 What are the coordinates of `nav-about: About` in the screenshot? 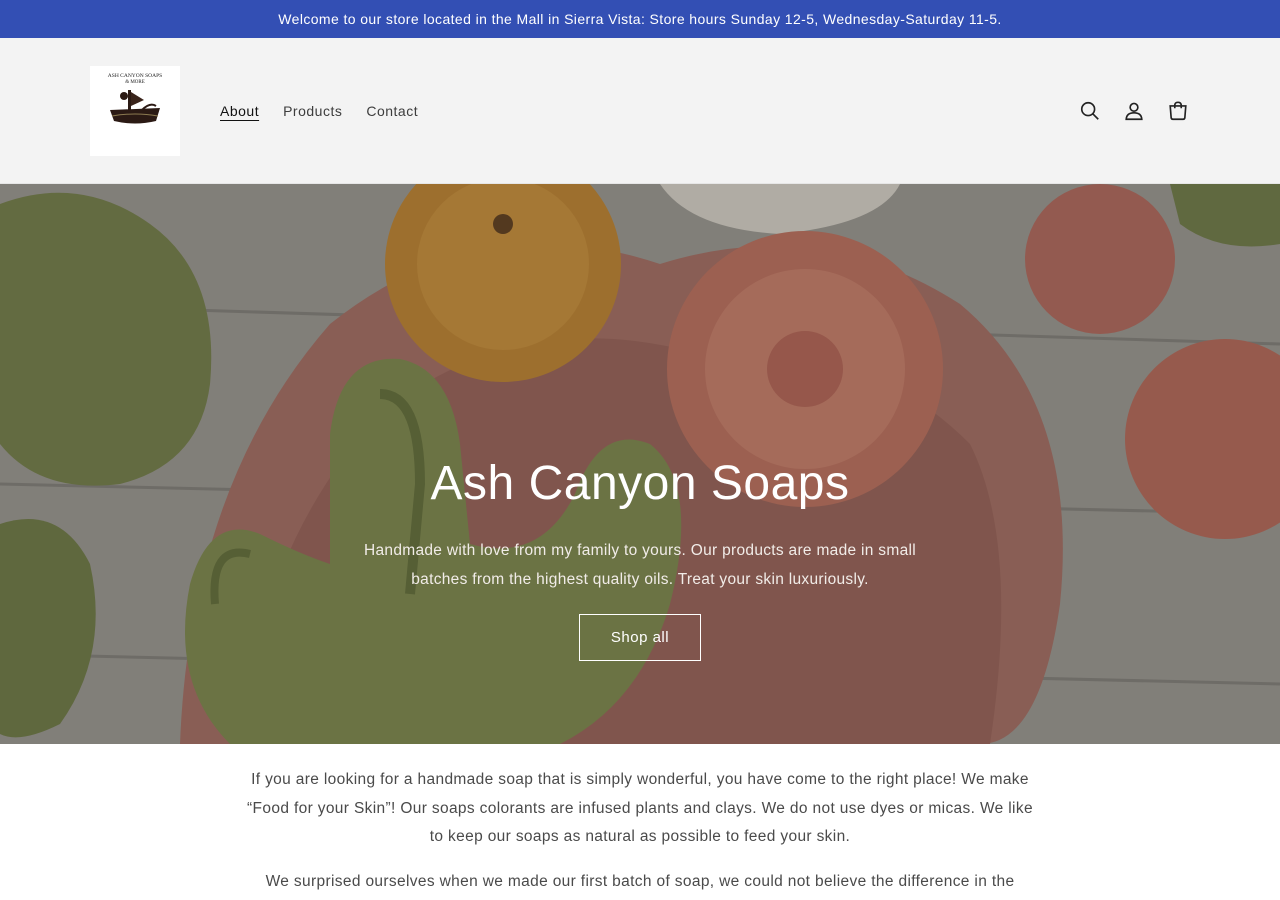 It's located at (239, 111).